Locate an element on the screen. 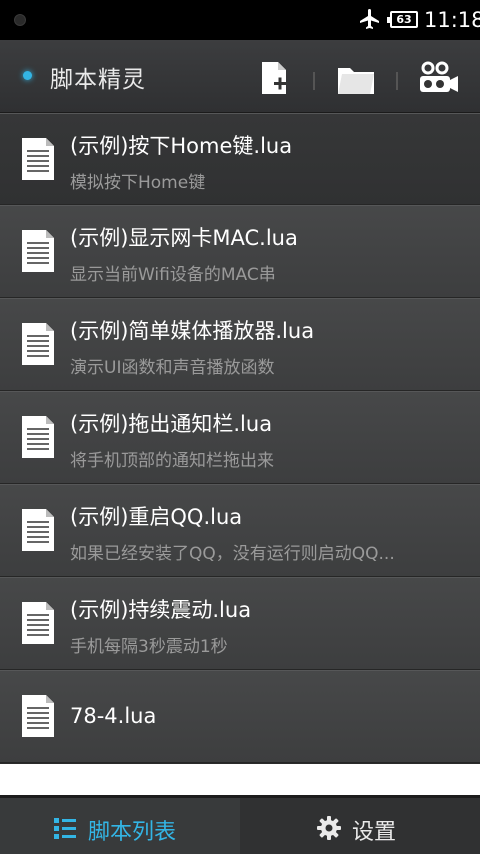 This screenshot has width=480, height=854. script-description: 模拟按下Home键 is located at coordinates (138, 183).